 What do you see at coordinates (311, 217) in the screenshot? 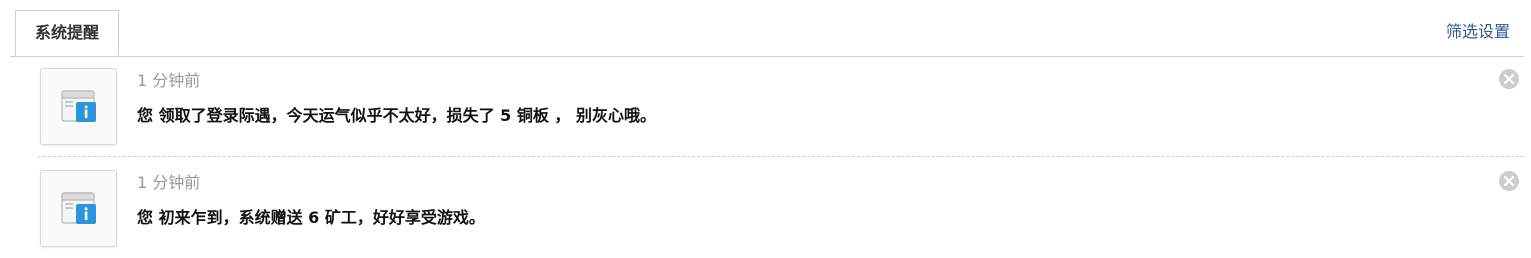
I see `notification-message: 您 初来乍到，系统赠送 6 矿工，好好享受游戏。` at bounding box center [311, 217].